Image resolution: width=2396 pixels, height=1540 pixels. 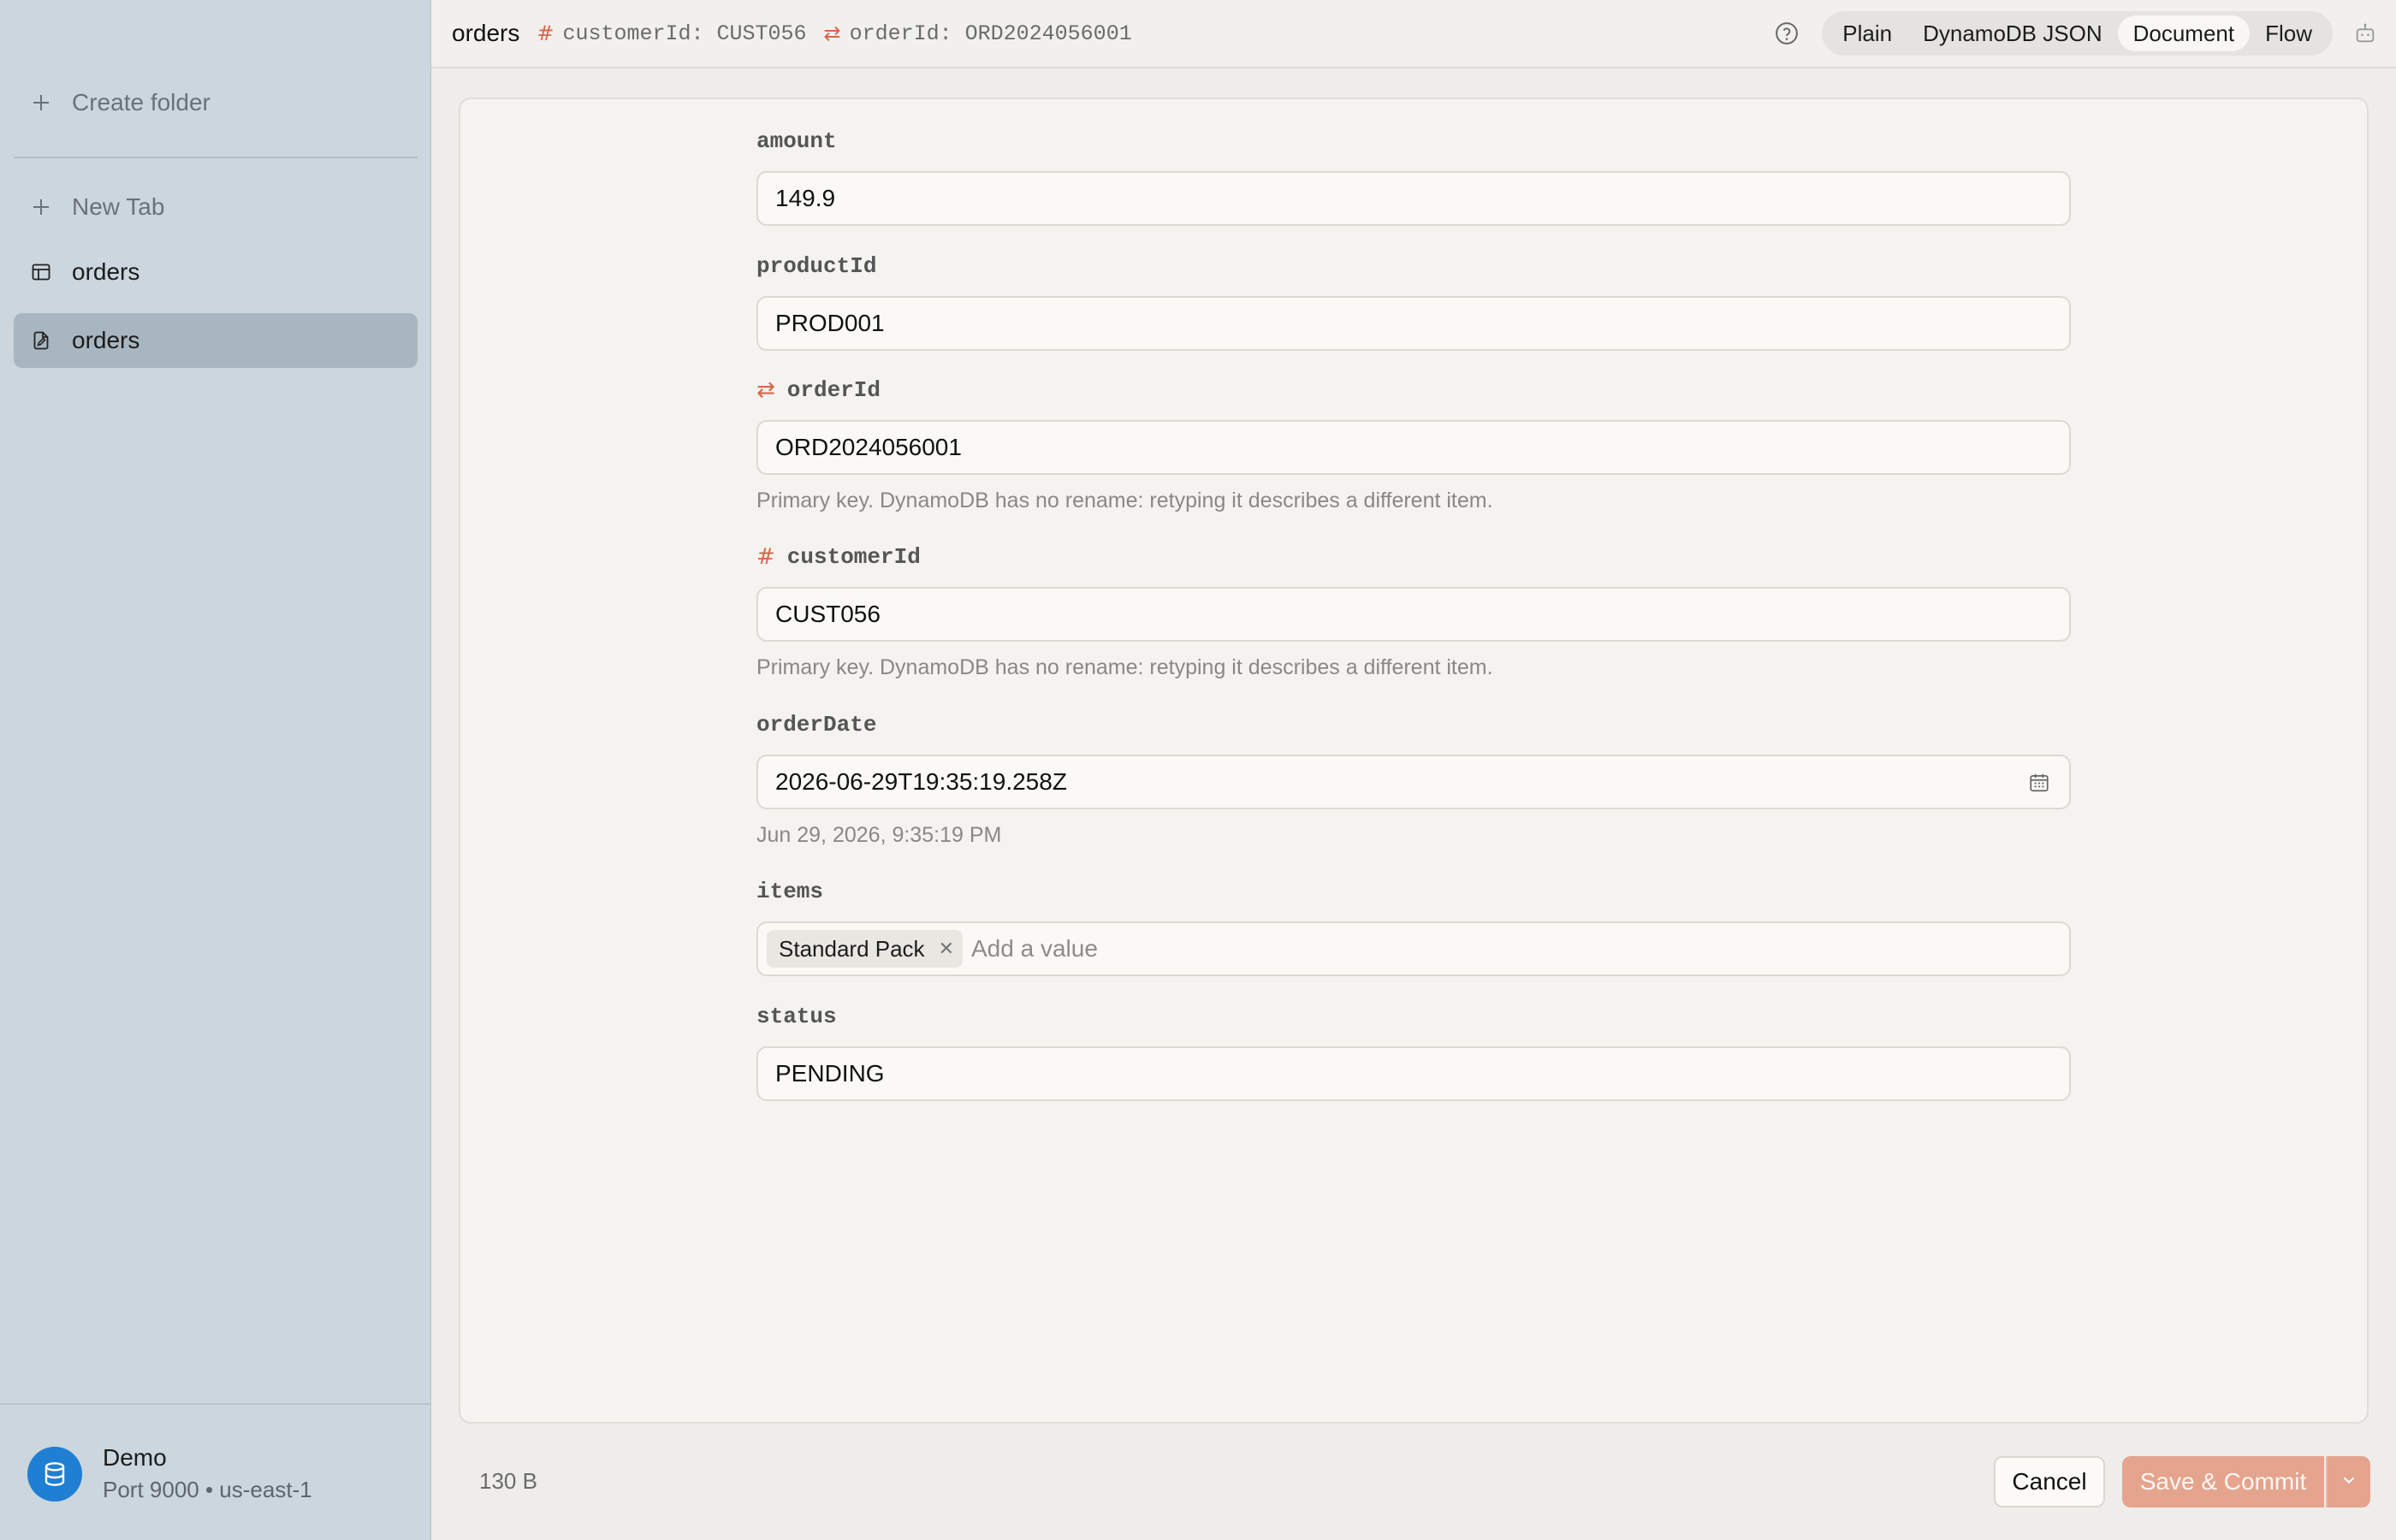 I want to click on field-label: orderDate, so click(x=816, y=724).